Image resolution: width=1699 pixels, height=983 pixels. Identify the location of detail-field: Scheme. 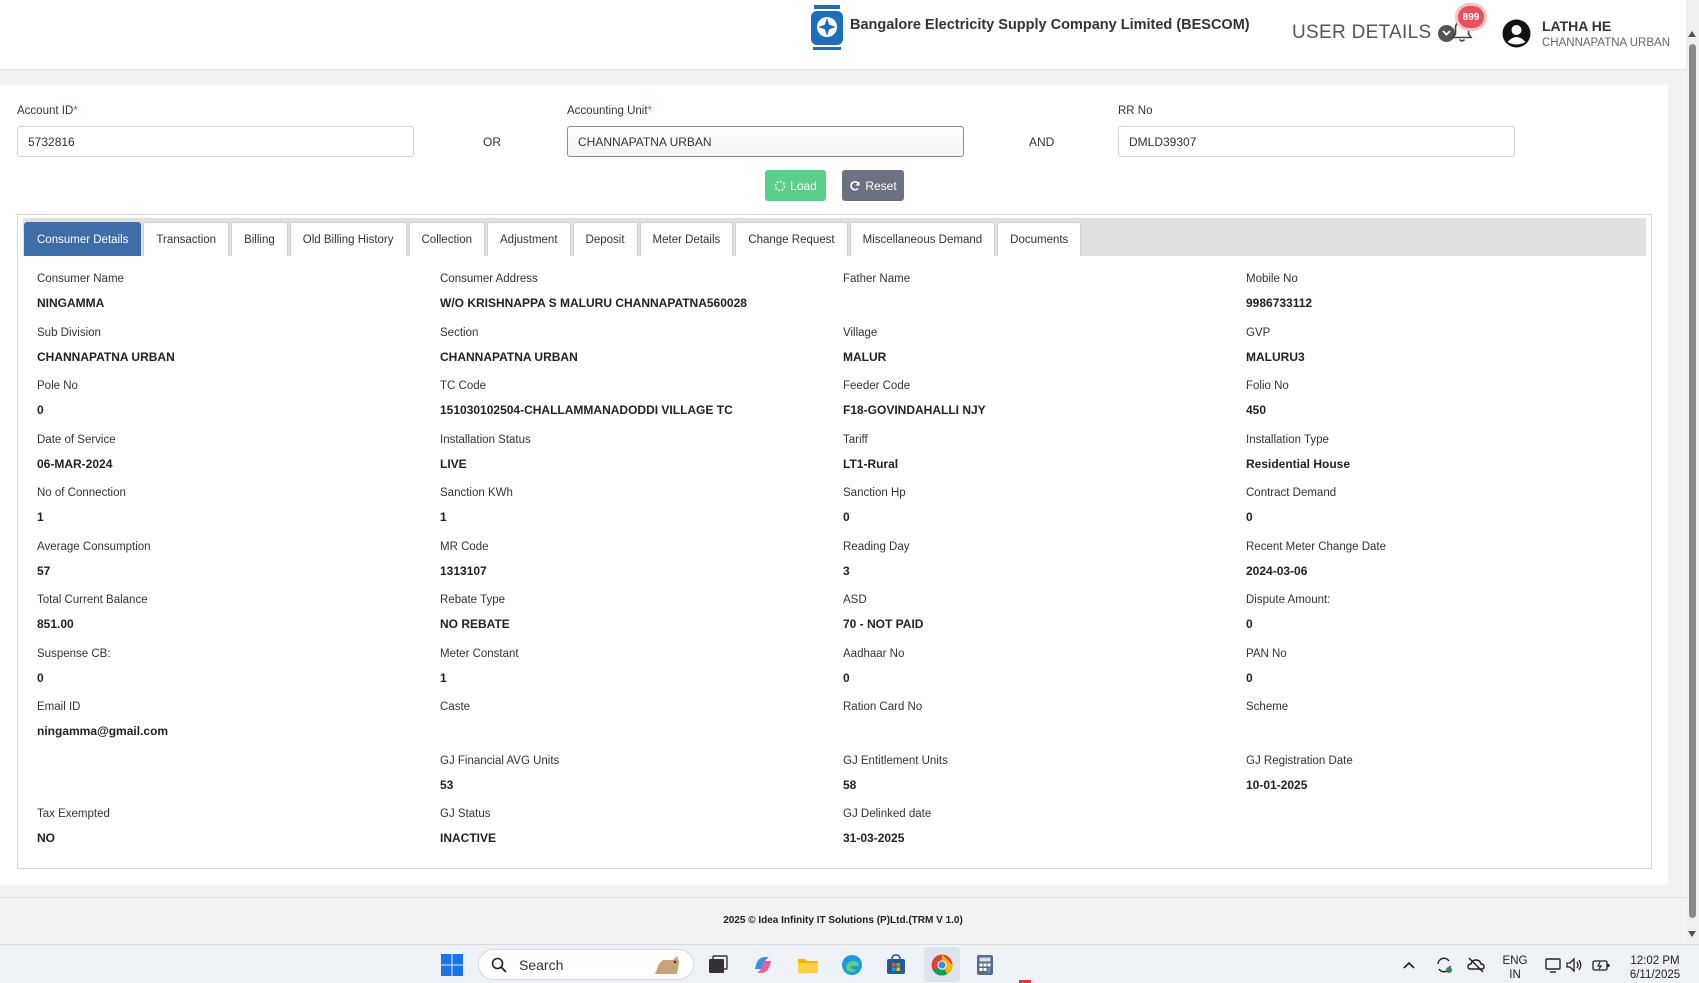
(1447, 725).